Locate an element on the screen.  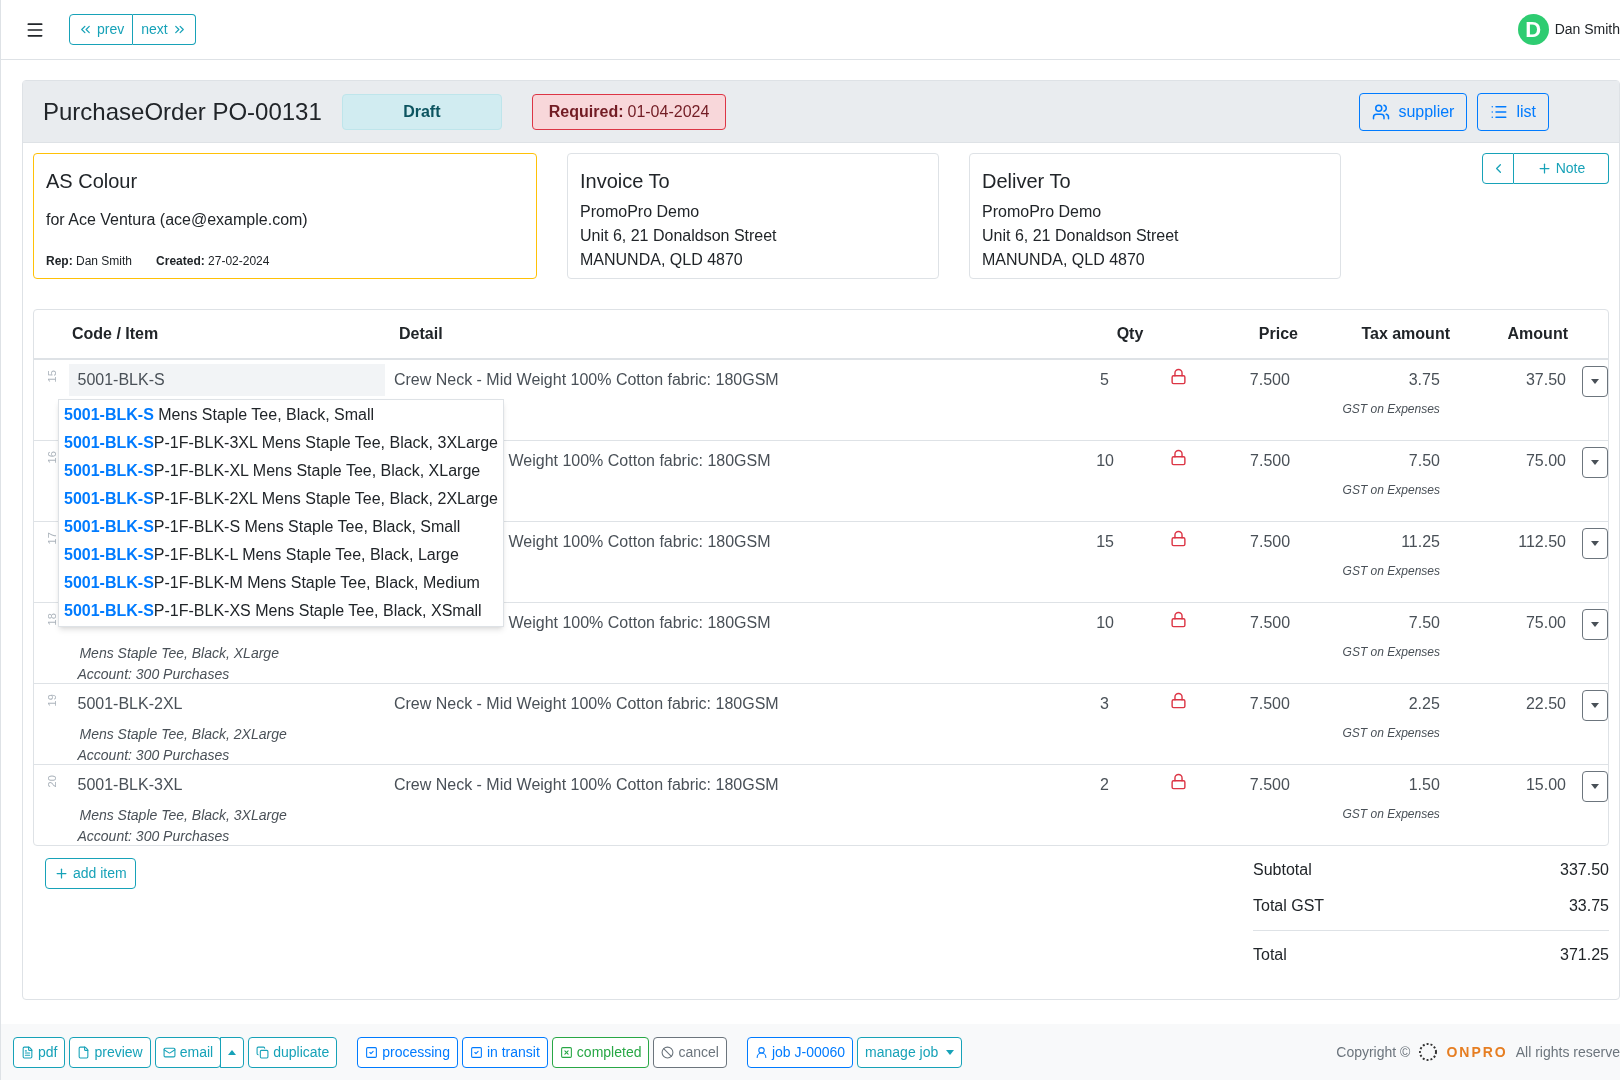
item-description: Mens Staple Tee, Black, XLarge is located at coordinates (178, 653).